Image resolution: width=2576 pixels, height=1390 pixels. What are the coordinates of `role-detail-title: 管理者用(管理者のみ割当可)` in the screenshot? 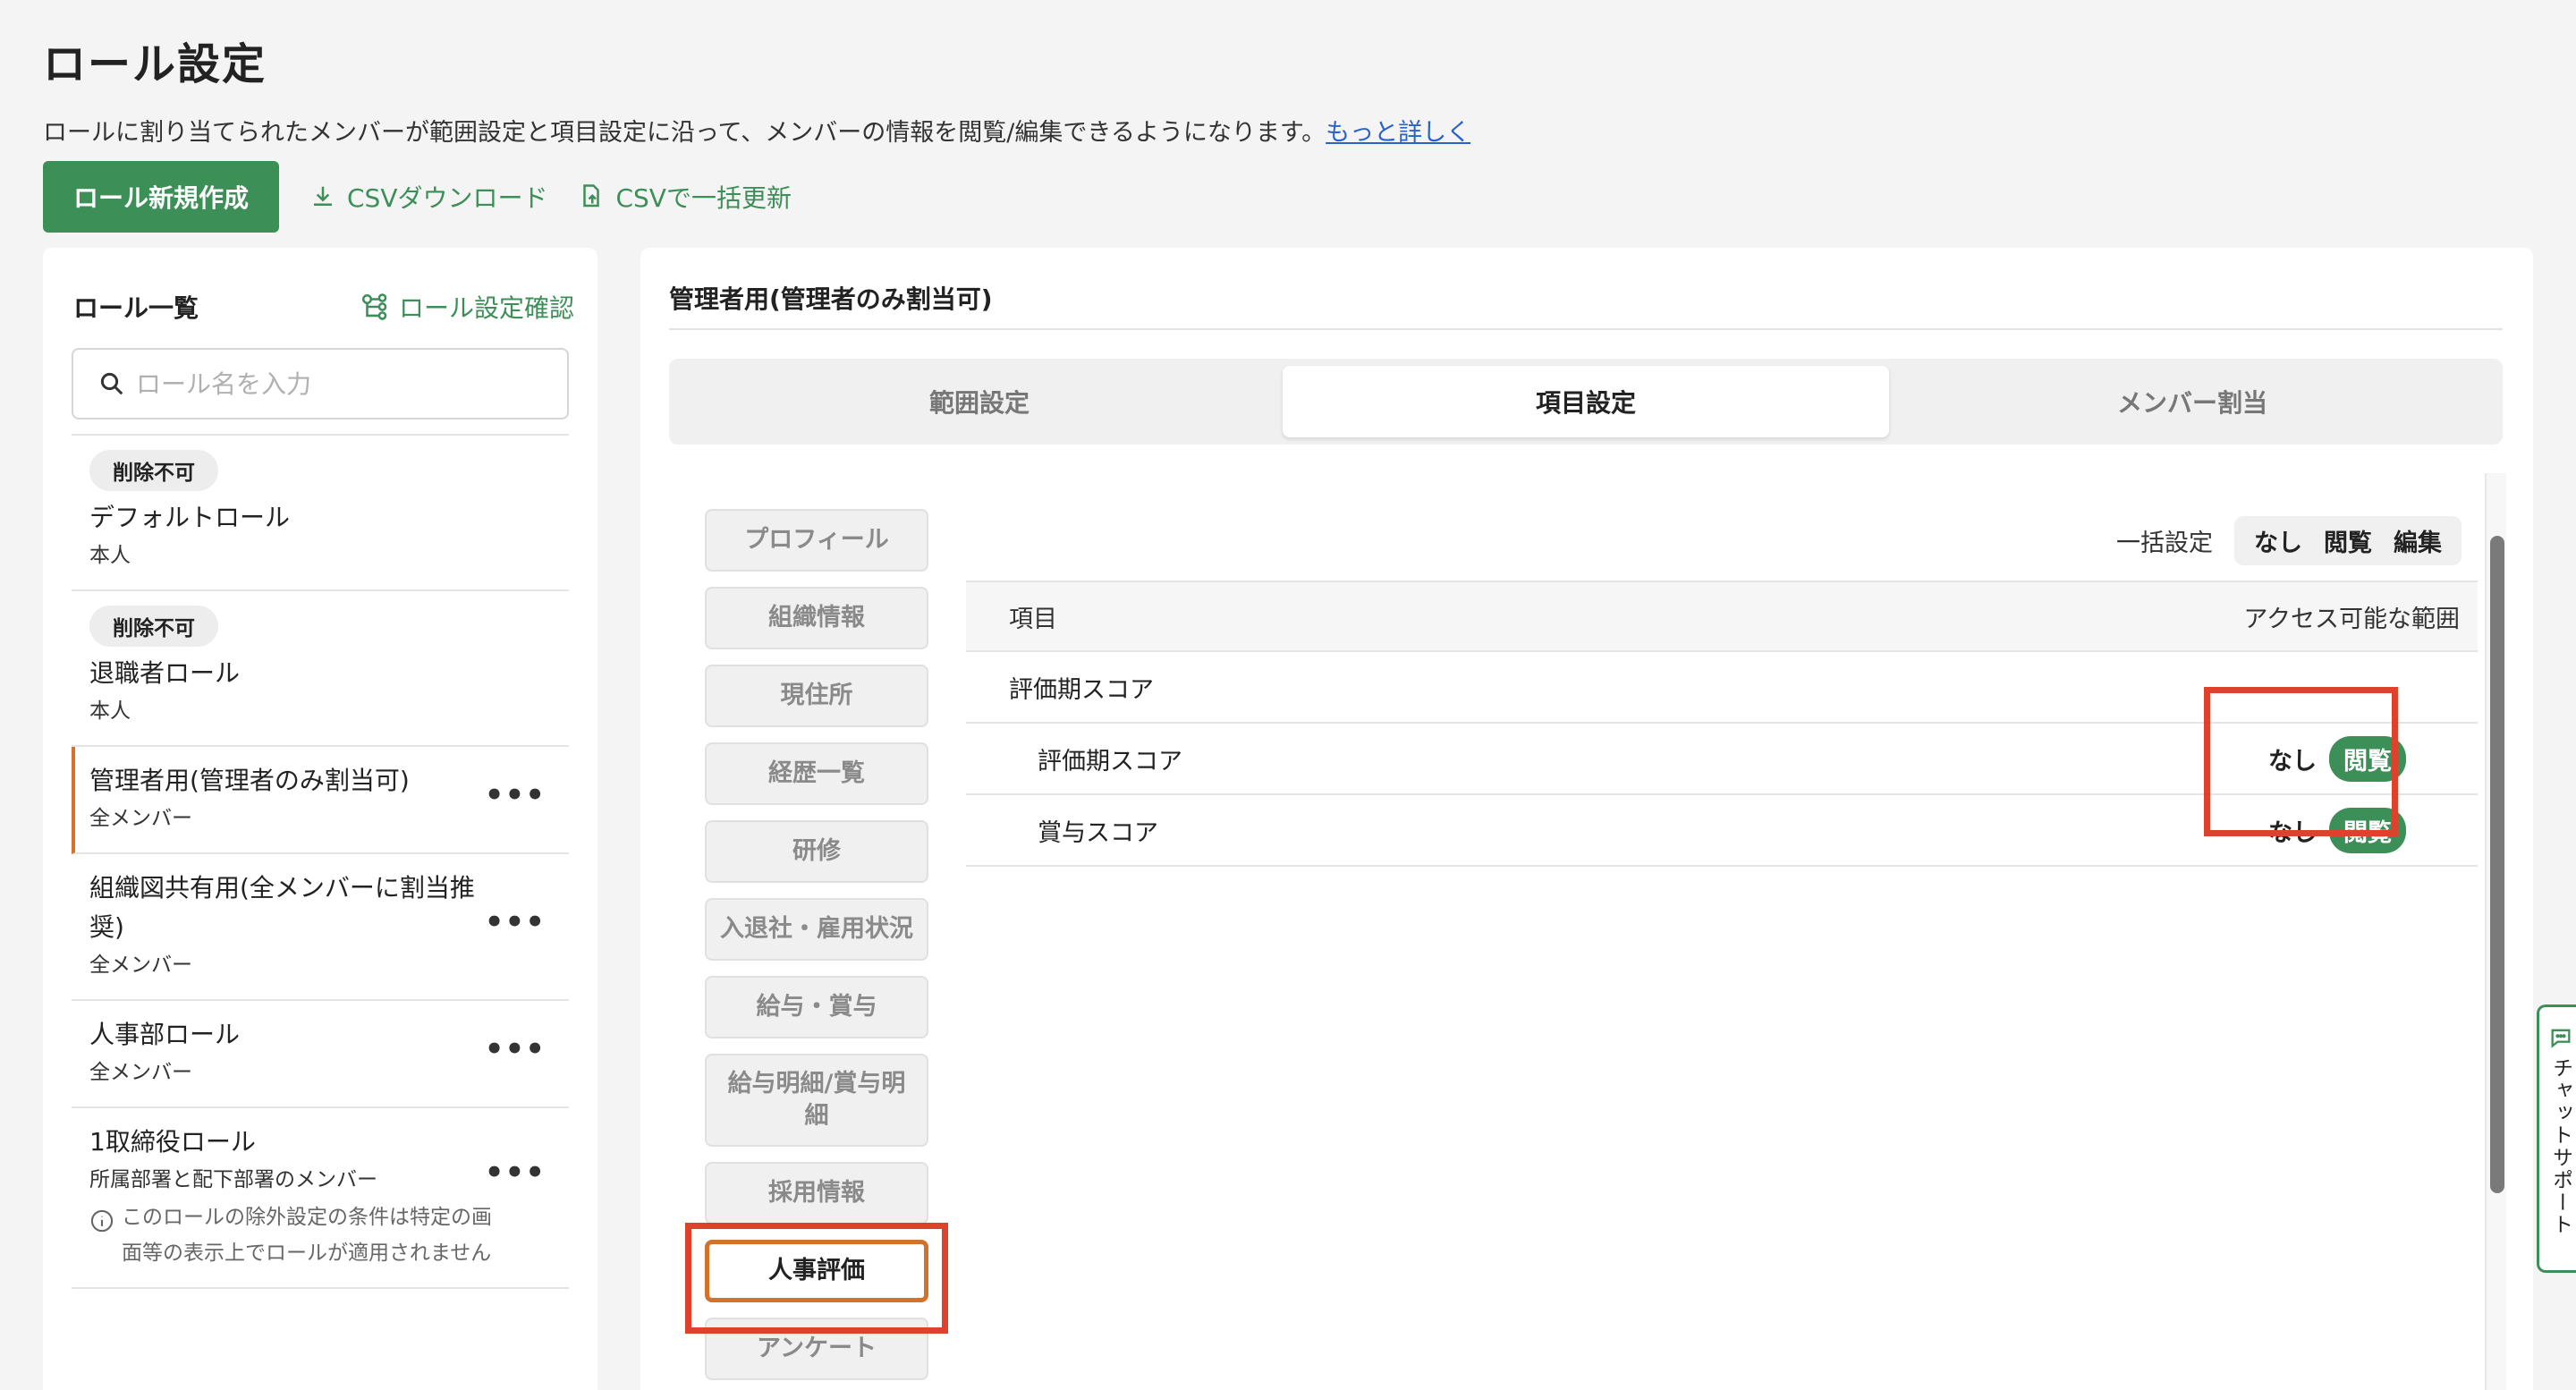 It's located at (831, 299).